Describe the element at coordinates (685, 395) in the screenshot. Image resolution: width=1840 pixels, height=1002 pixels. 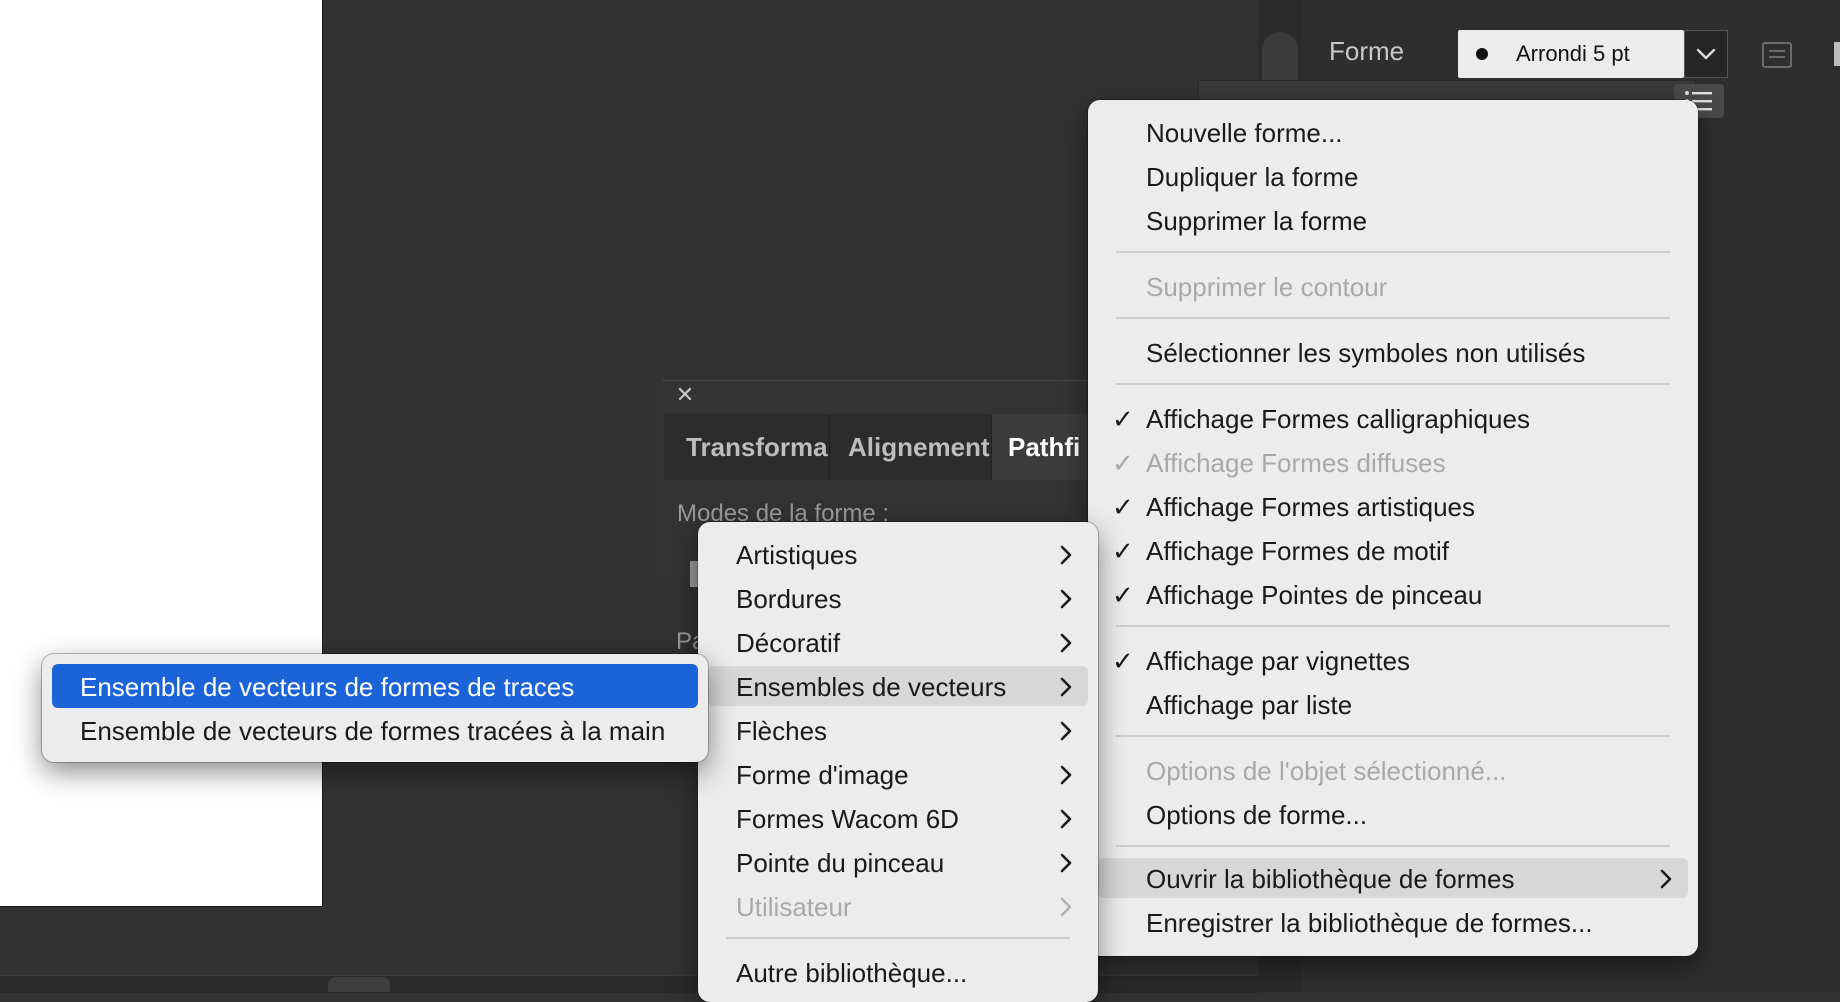
I see `close-icon: ✕` at that location.